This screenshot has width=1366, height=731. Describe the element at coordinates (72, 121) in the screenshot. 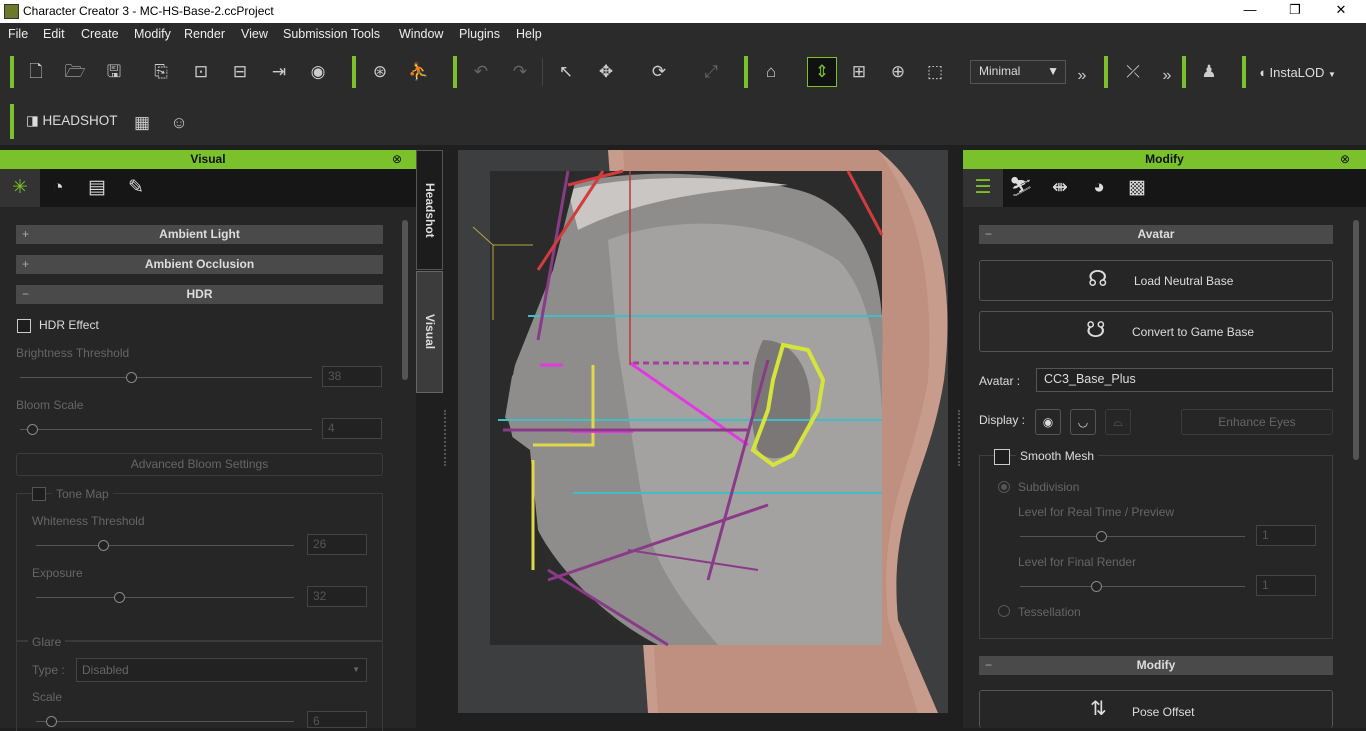

I see `headshot-button: ◨ HEADSHOT` at that location.